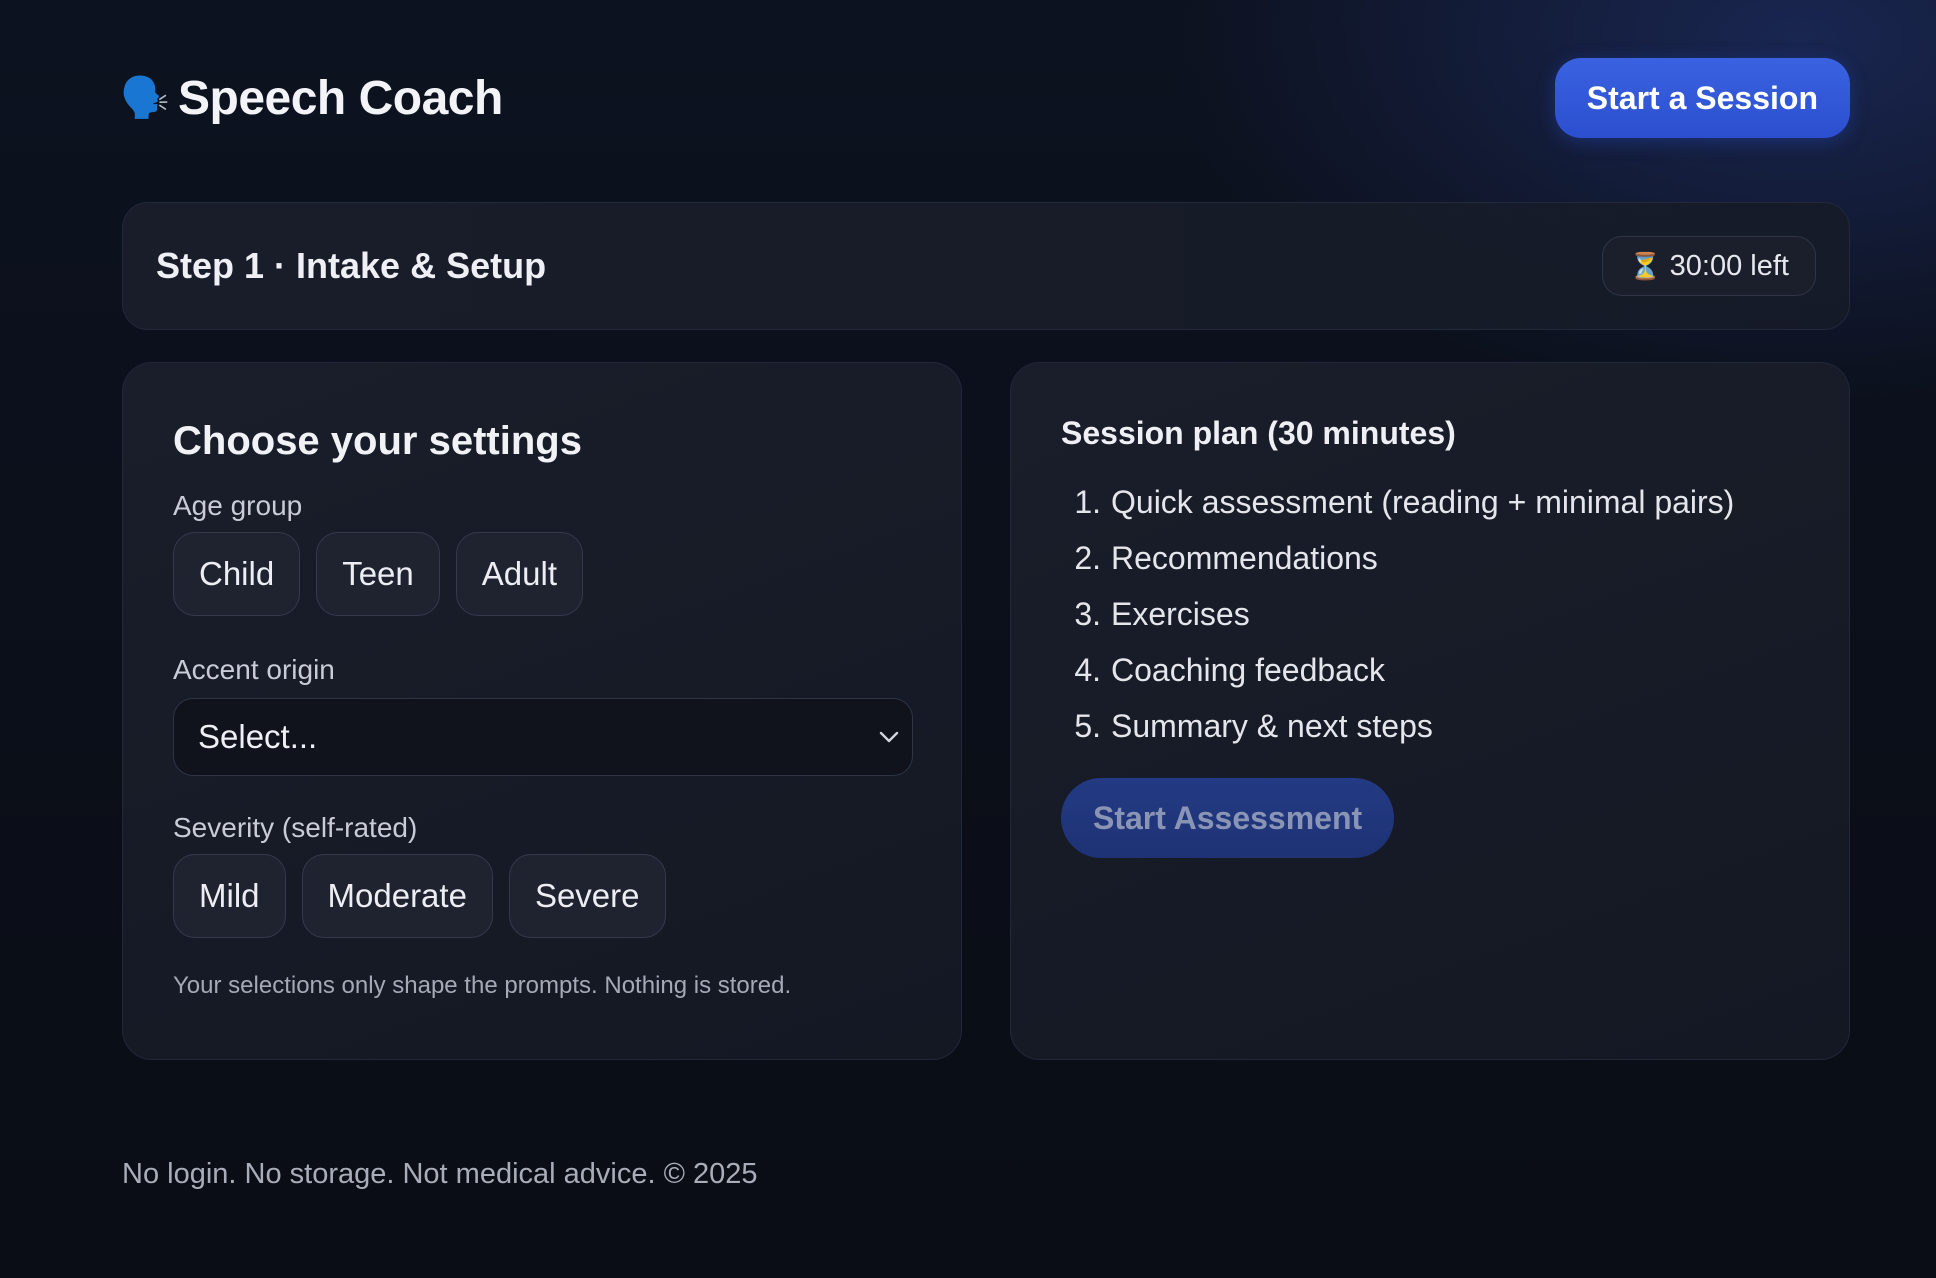  What do you see at coordinates (986, 266) in the screenshot?
I see `step-bar: Step 1 · Intake & Setup ⏳ 30:00 left` at bounding box center [986, 266].